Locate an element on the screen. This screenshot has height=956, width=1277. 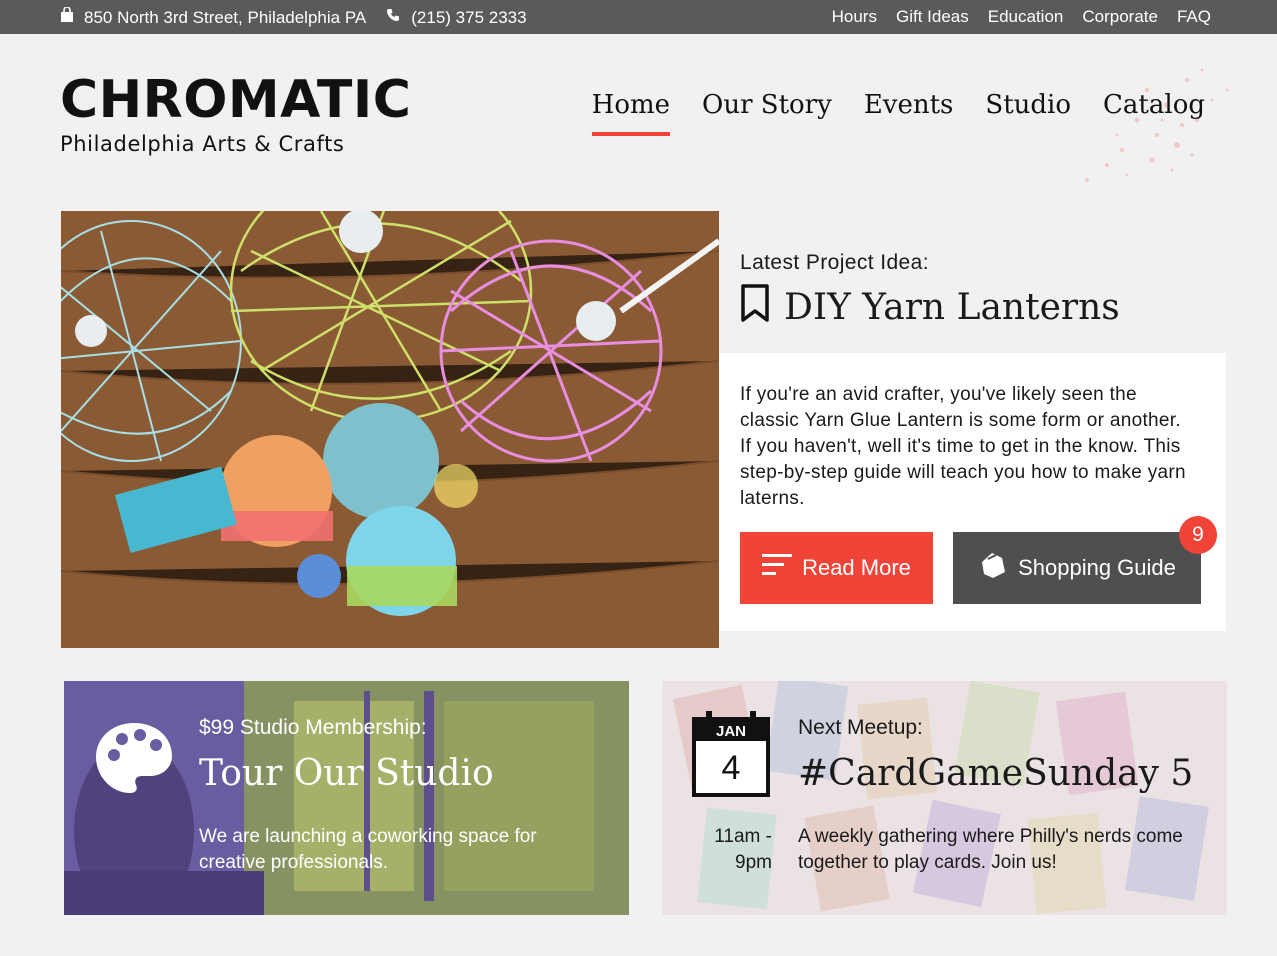
calendar-icon: JAN 4 is located at coordinates (731, 754).